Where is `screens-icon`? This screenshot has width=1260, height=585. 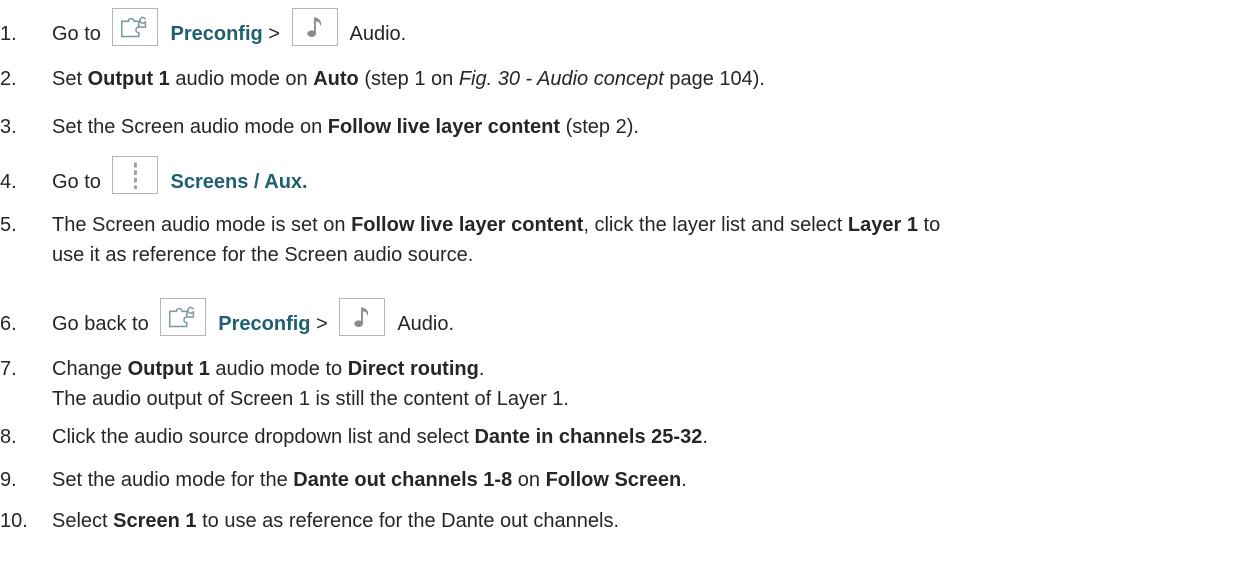
screens-icon is located at coordinates (135, 175).